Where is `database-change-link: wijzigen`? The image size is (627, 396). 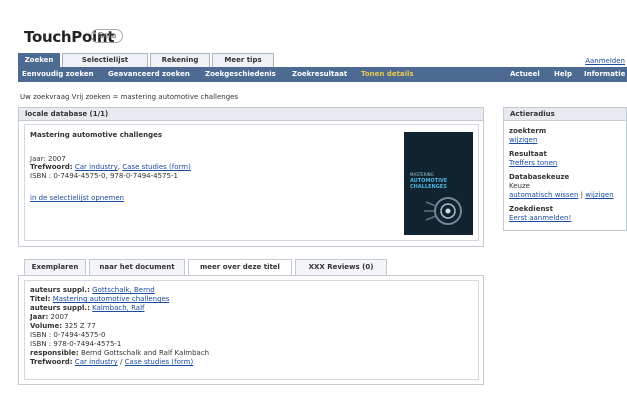
database-change-link: wijzigen is located at coordinates (599, 195).